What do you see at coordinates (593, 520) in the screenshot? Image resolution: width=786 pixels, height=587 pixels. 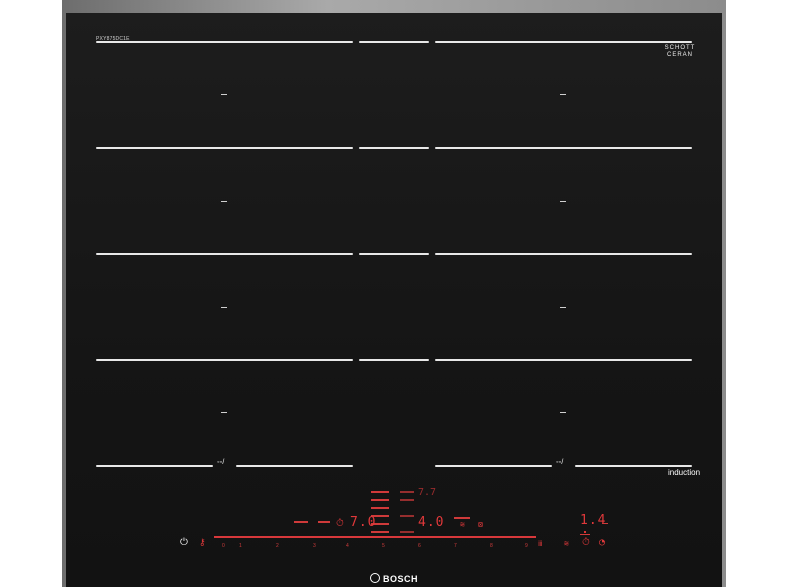 I see `timer-display: 1.4` at bounding box center [593, 520].